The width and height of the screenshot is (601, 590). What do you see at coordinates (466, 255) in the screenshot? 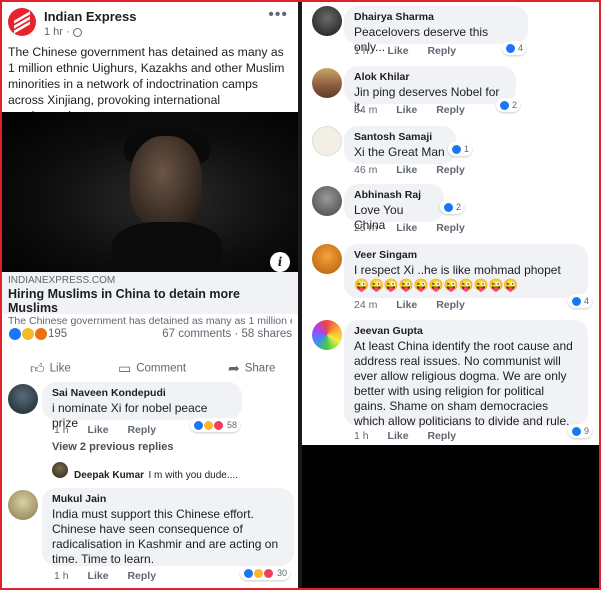
I see `commenter-name: Veer Singam` at bounding box center [466, 255].